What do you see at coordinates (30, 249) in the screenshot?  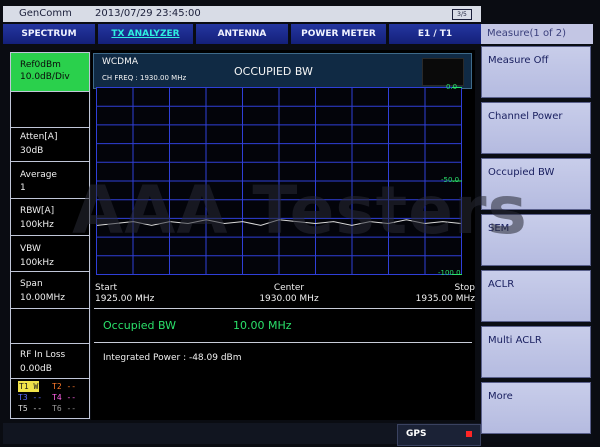 I see `vbw-label: VBW` at bounding box center [30, 249].